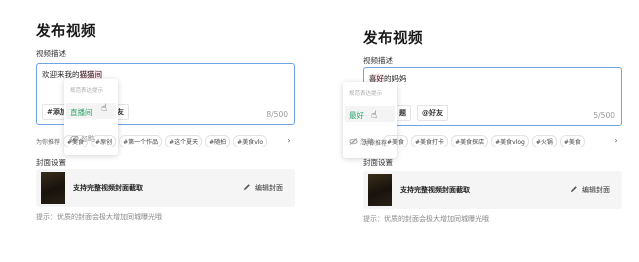  I want to click on chip-row: 题 @好友, so click(421, 113).